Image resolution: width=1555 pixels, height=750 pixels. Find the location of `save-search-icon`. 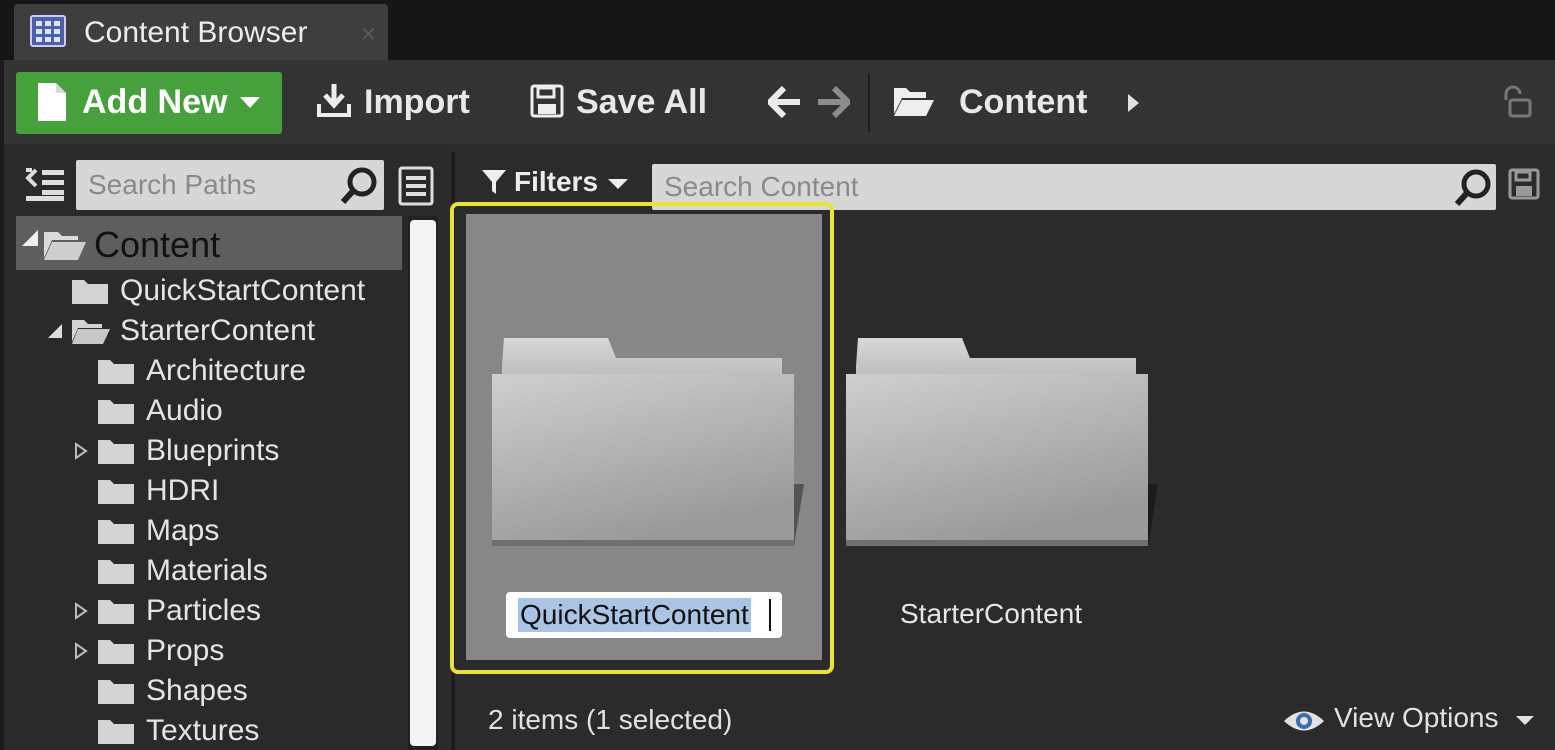

save-search-icon is located at coordinates (1524, 184).